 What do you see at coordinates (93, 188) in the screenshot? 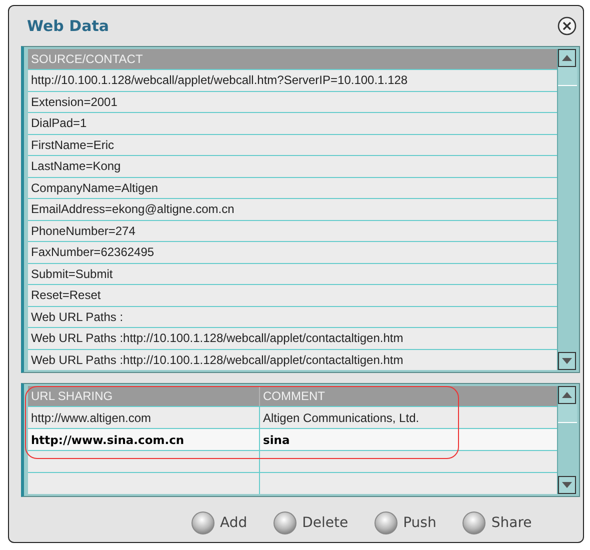
I see `list-item: CompanyName=Altigen` at bounding box center [93, 188].